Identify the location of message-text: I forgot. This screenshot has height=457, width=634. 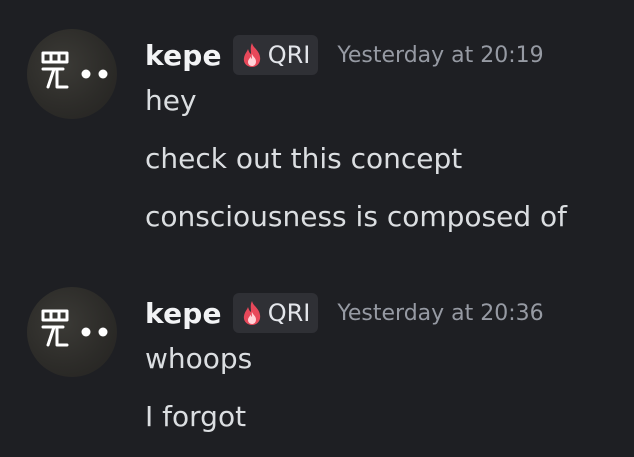
(196, 416).